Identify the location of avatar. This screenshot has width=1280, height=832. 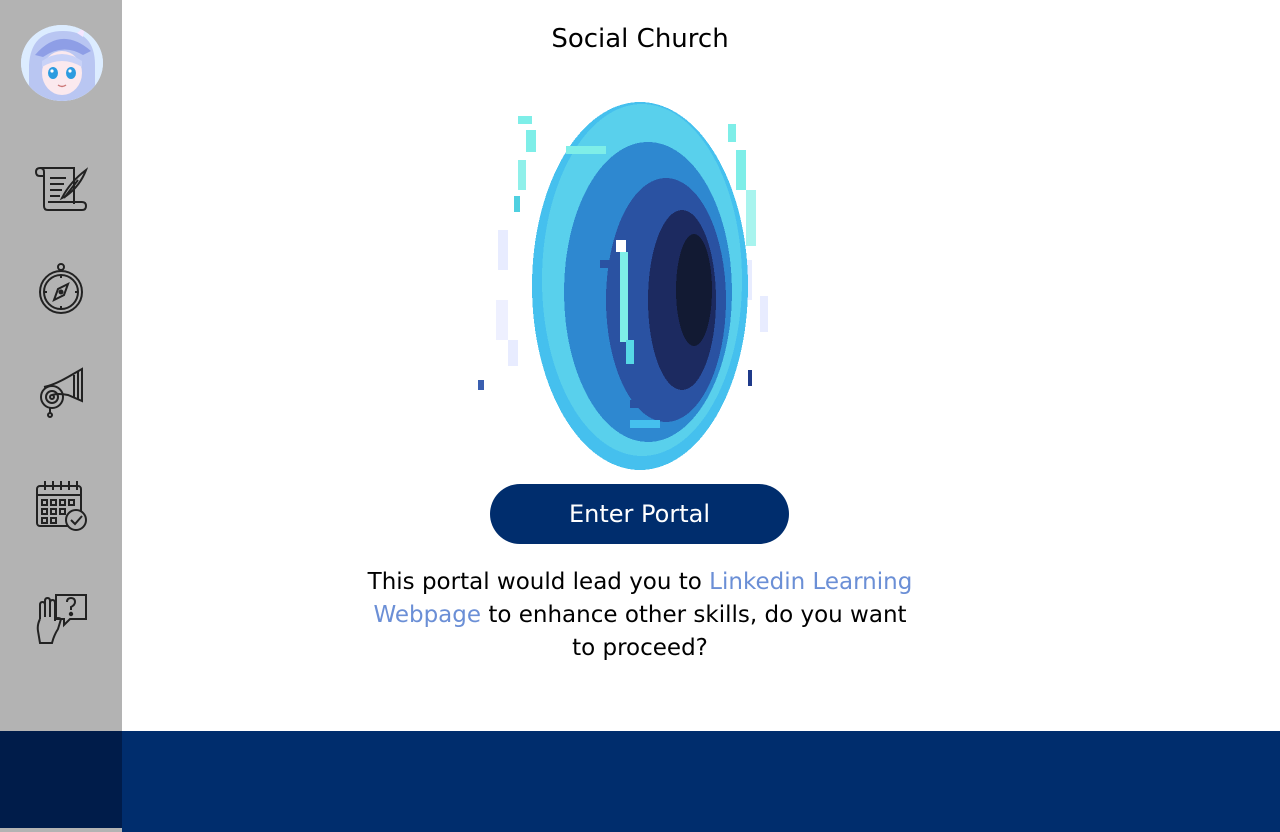
(62, 63).